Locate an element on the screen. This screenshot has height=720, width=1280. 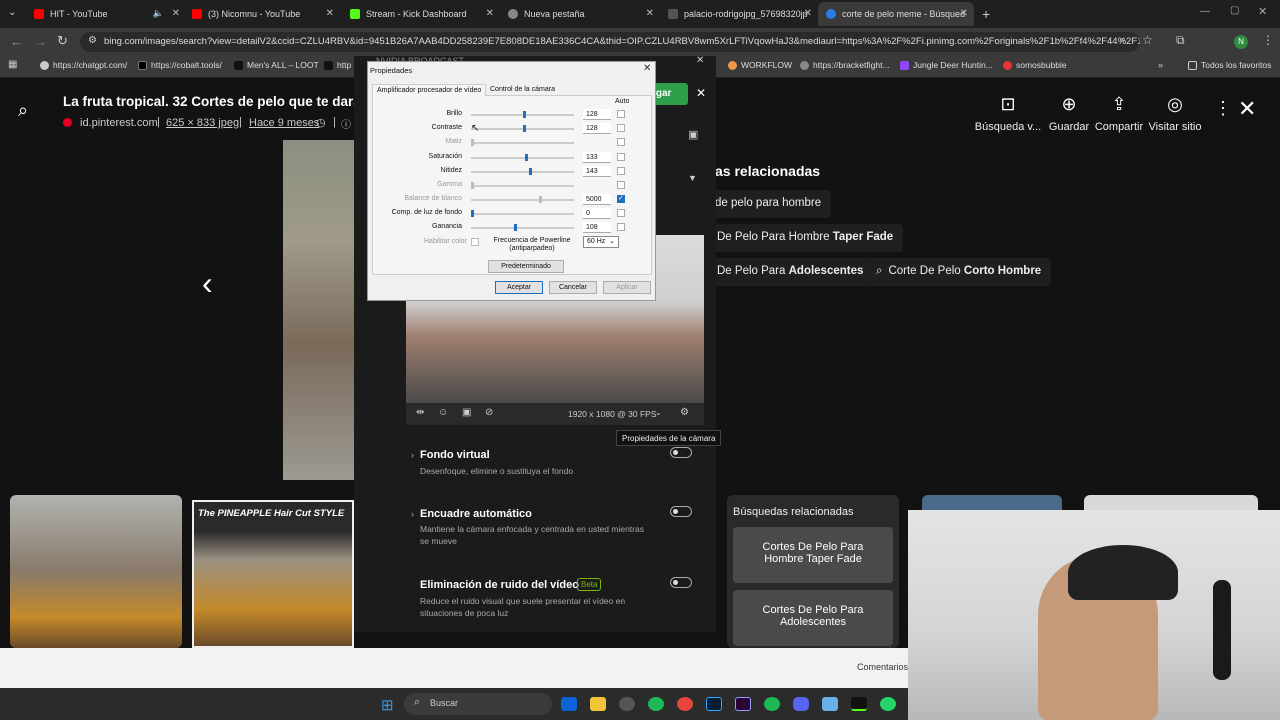
file-explorer-icon is located at coordinates (598, 704).